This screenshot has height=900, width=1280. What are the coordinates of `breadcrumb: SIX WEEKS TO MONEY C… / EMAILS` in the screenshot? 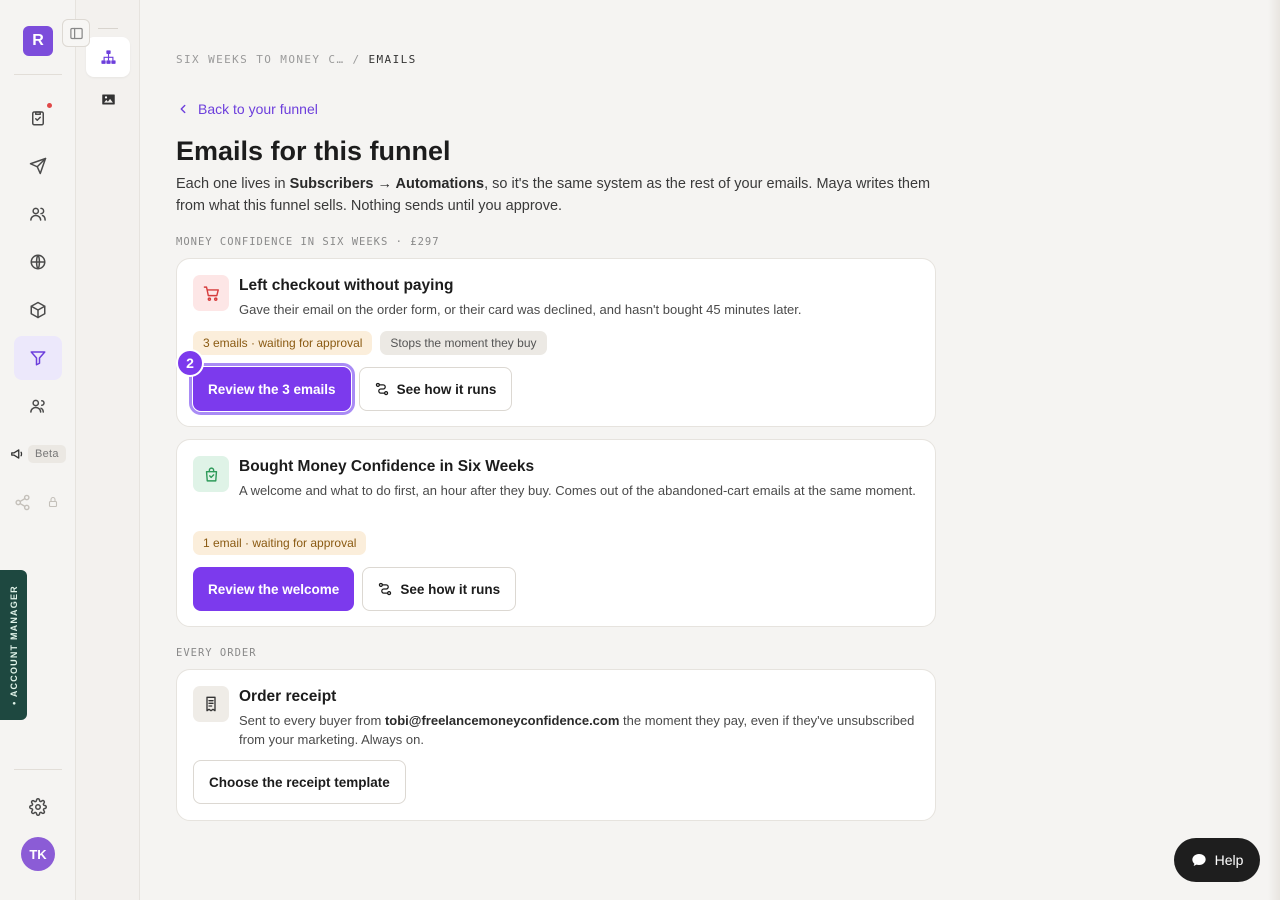 It's located at (296, 59).